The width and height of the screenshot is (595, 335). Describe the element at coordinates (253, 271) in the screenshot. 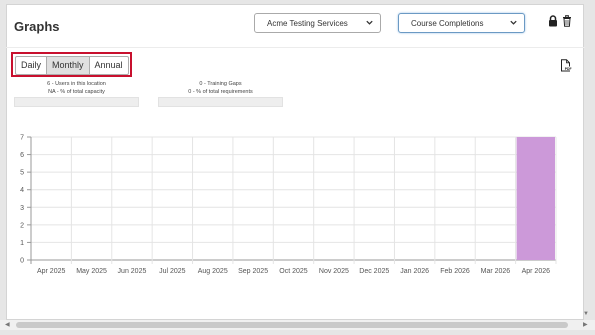

I see `x-tick-label: Sep 2025` at that location.